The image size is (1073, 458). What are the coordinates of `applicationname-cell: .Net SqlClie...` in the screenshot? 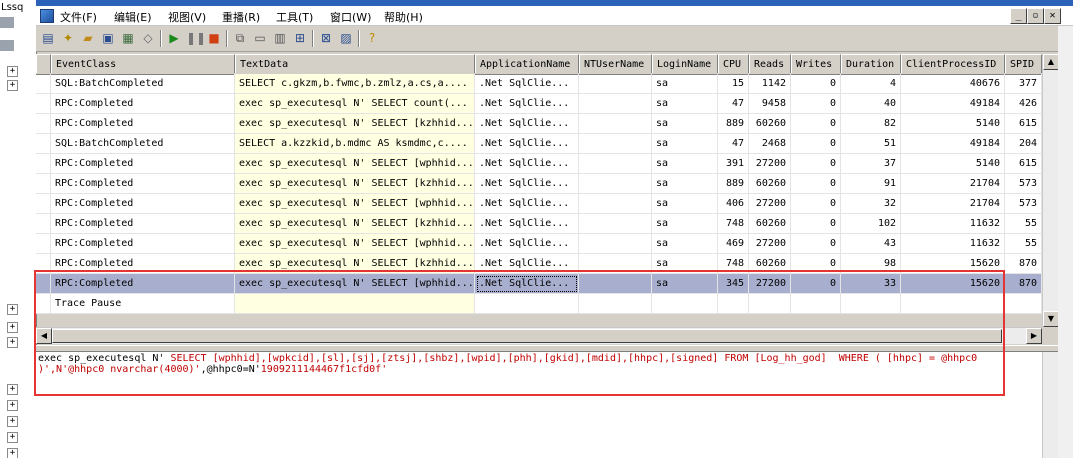 It's located at (527, 204).